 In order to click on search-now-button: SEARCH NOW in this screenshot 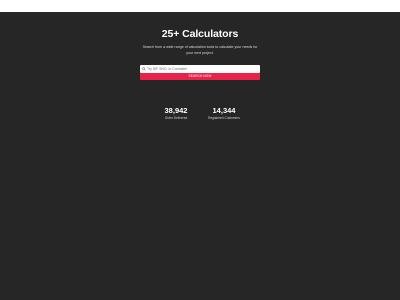, I will do `click(200, 76)`.